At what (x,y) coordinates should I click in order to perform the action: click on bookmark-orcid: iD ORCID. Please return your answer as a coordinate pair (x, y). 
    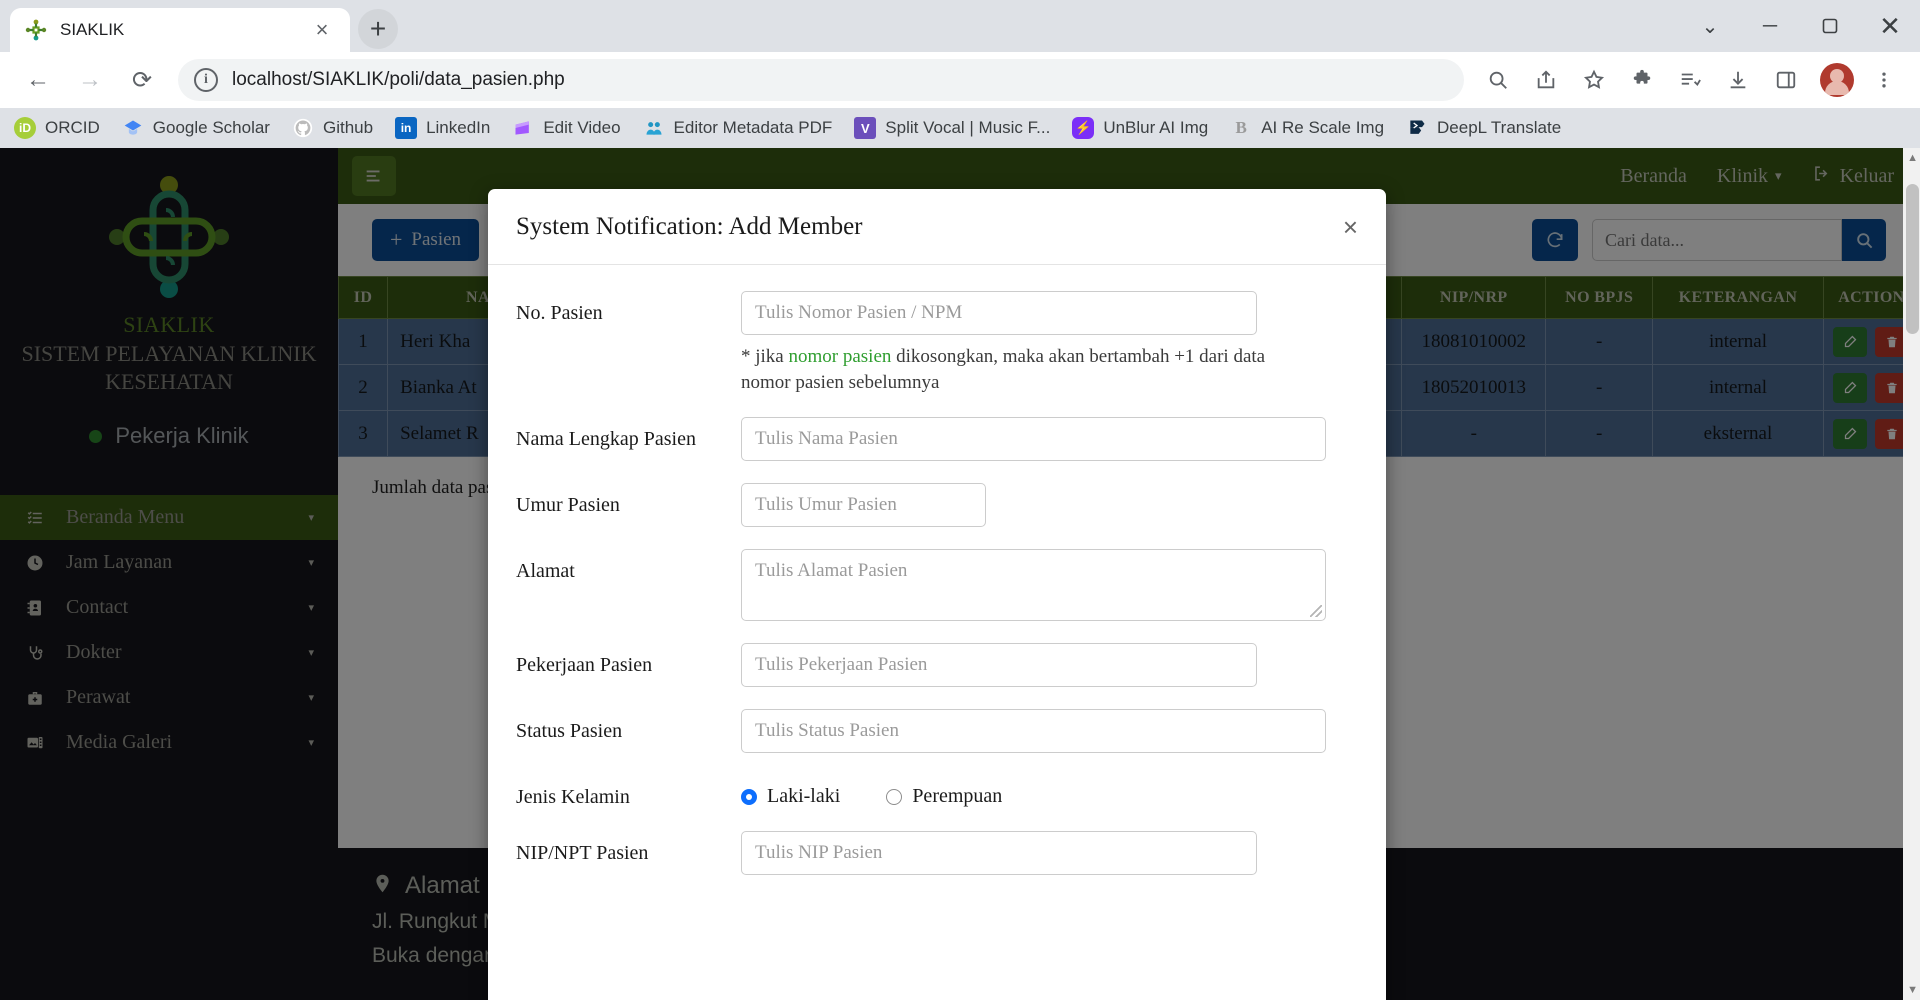
    Looking at the image, I should click on (57, 128).